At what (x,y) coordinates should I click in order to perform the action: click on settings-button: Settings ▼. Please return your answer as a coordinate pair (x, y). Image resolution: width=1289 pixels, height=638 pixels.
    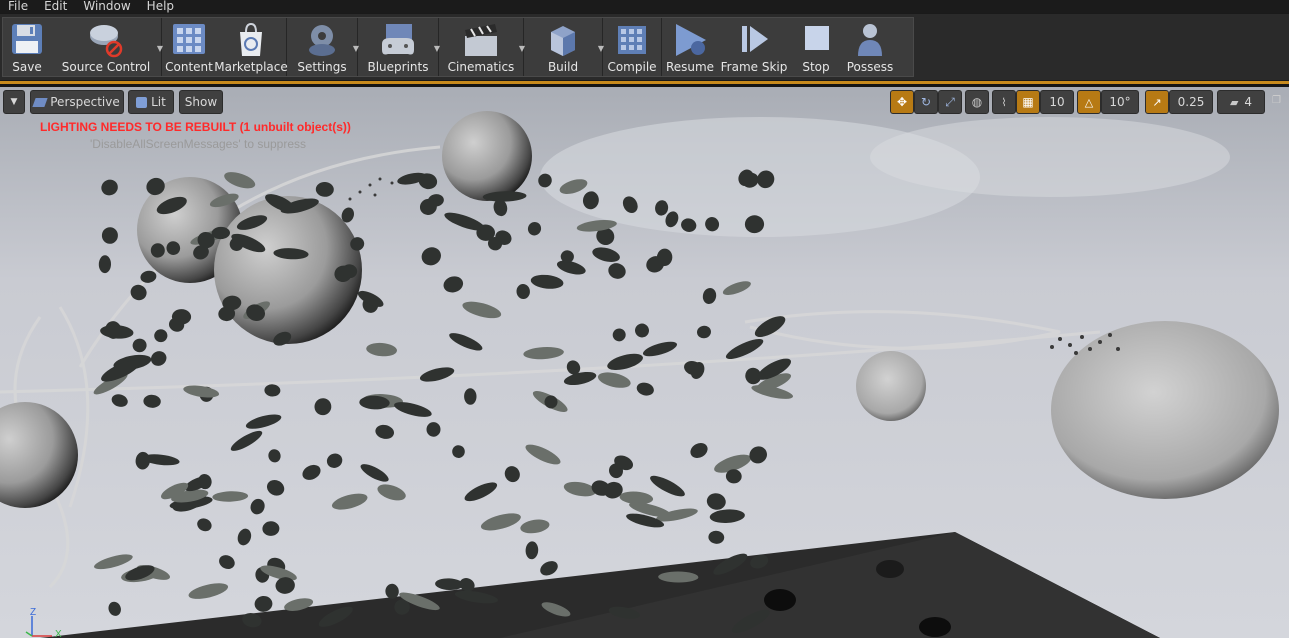
    Looking at the image, I should click on (323, 47).